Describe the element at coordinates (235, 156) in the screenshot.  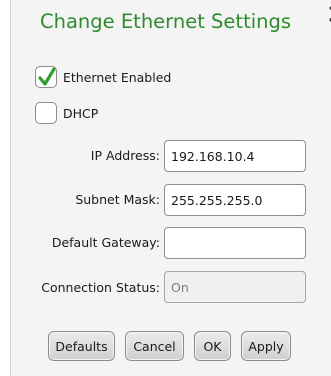
I see `ip-address-input` at that location.